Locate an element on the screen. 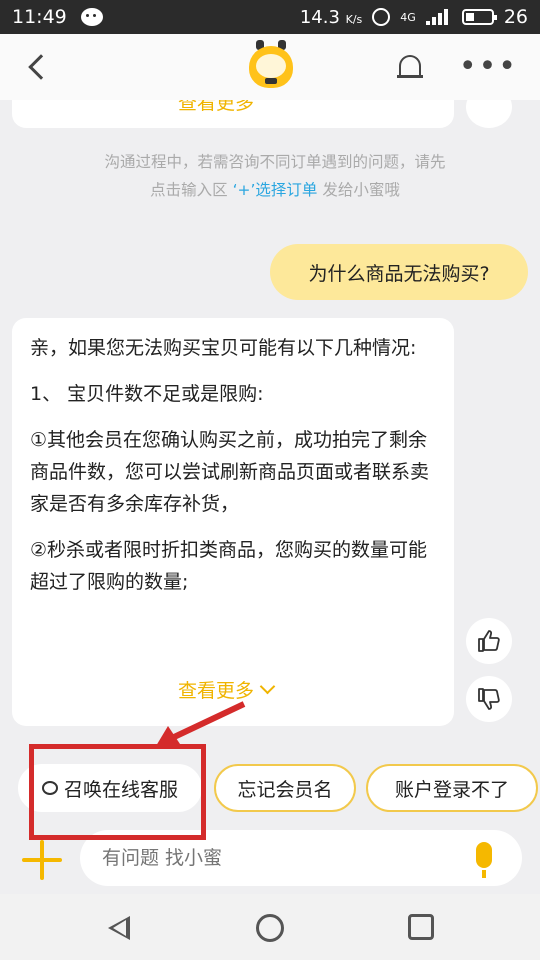 The height and width of the screenshot is (960, 540). nav-bar: ••• is located at coordinates (270, 67).